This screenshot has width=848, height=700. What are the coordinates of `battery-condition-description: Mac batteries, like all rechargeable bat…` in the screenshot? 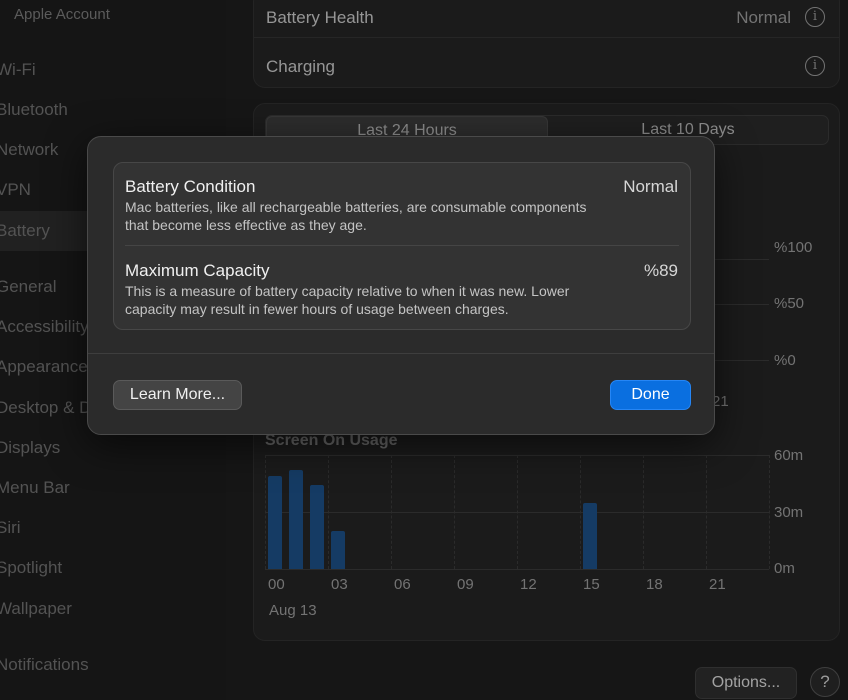 It's located at (356, 216).